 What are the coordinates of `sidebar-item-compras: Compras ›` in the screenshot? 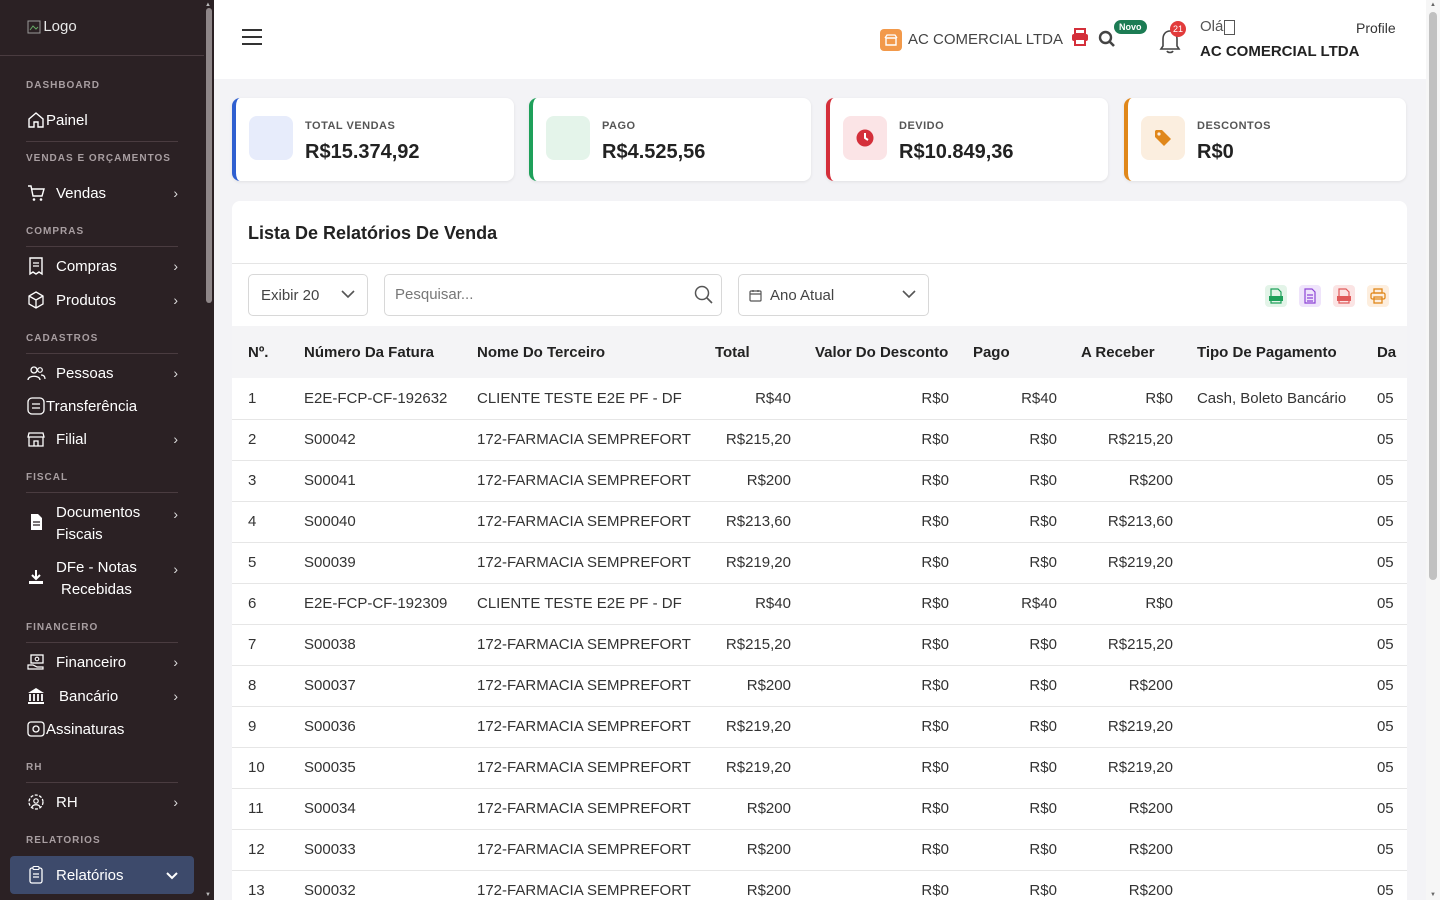 It's located at (102, 266).